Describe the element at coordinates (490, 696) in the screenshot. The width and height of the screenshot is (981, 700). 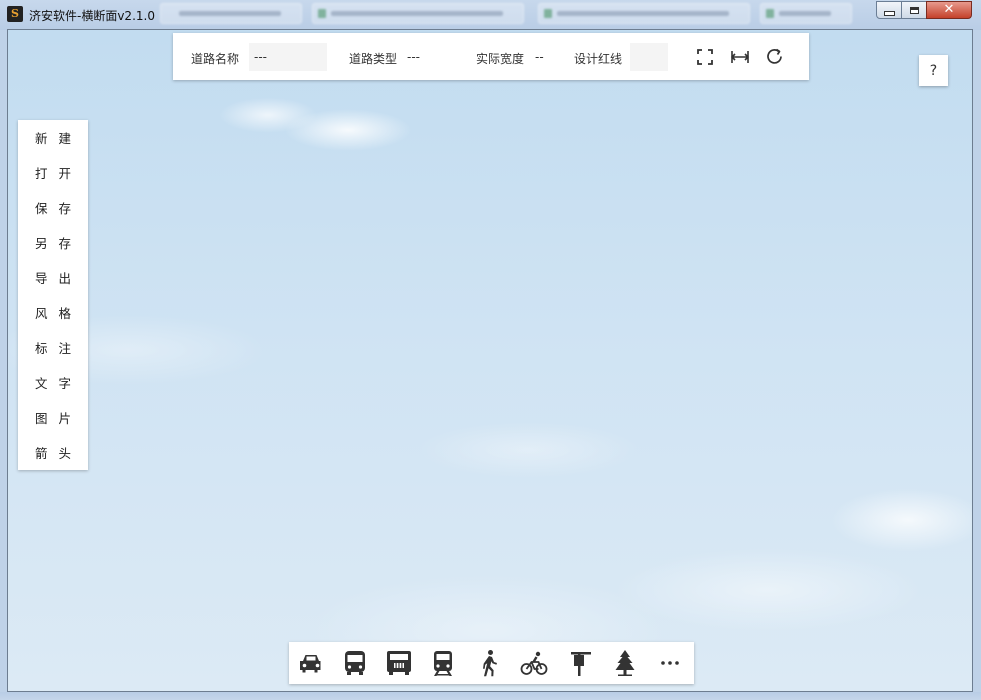
I see `window-border-bottom` at that location.